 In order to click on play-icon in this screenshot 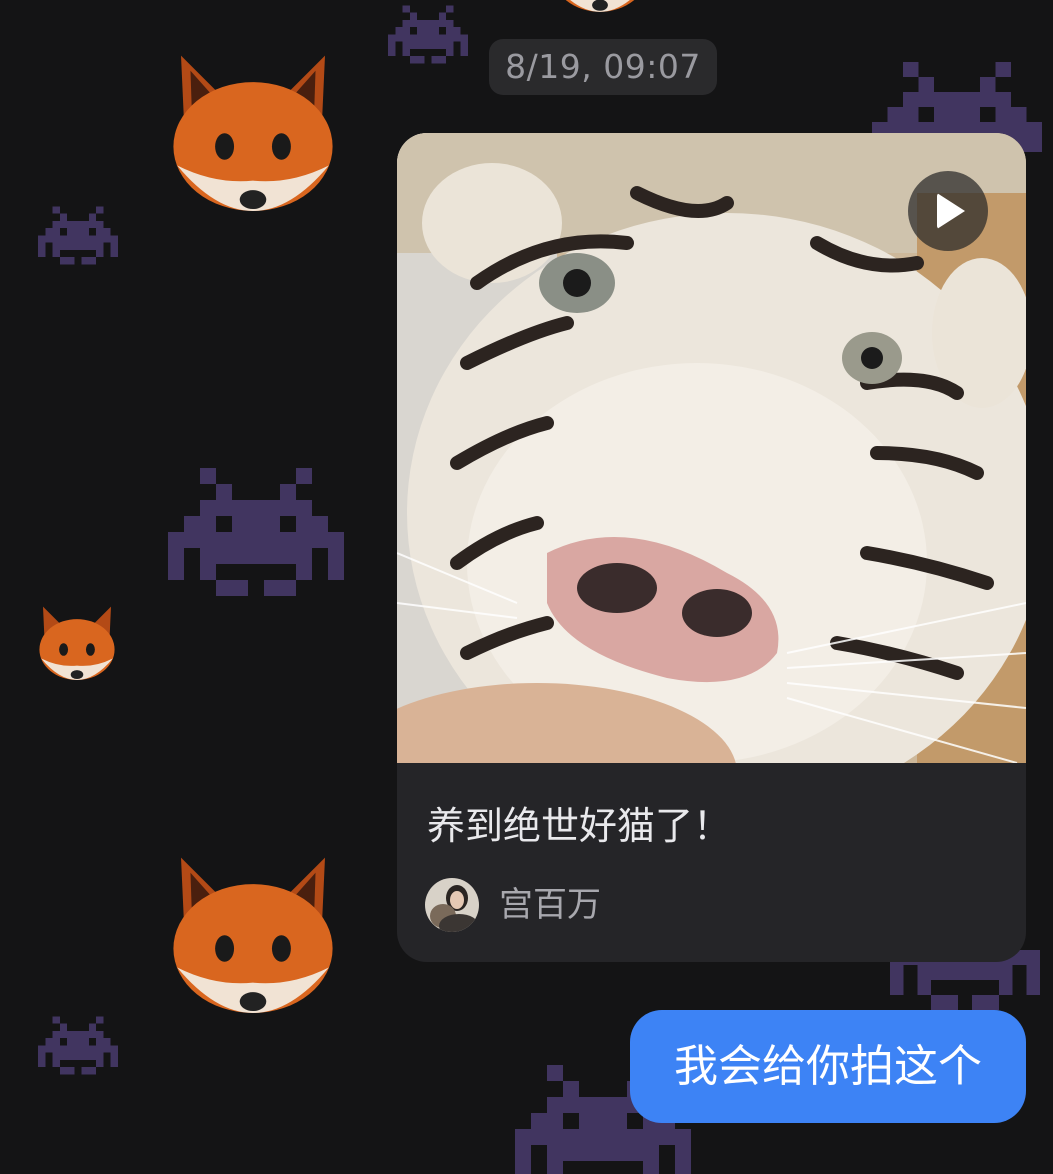, I will do `click(951, 211)`.